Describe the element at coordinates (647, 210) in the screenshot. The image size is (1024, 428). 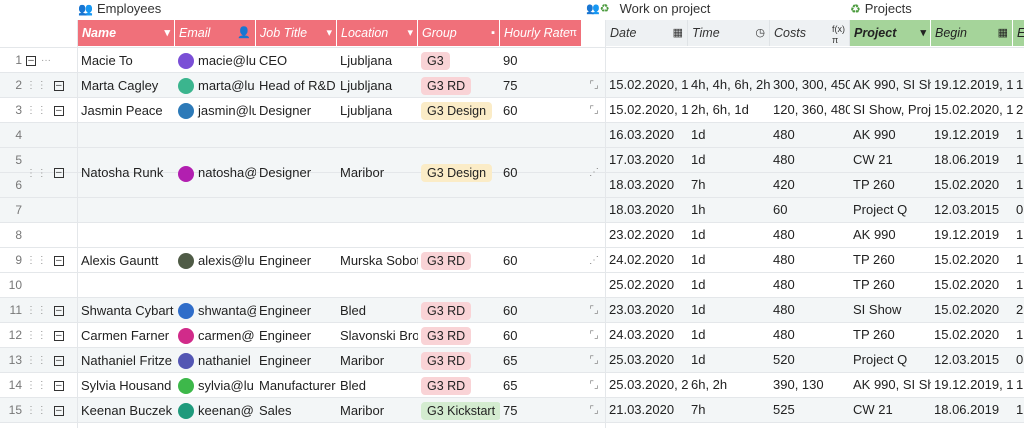
I see `detail-date: 18.03.2020` at that location.